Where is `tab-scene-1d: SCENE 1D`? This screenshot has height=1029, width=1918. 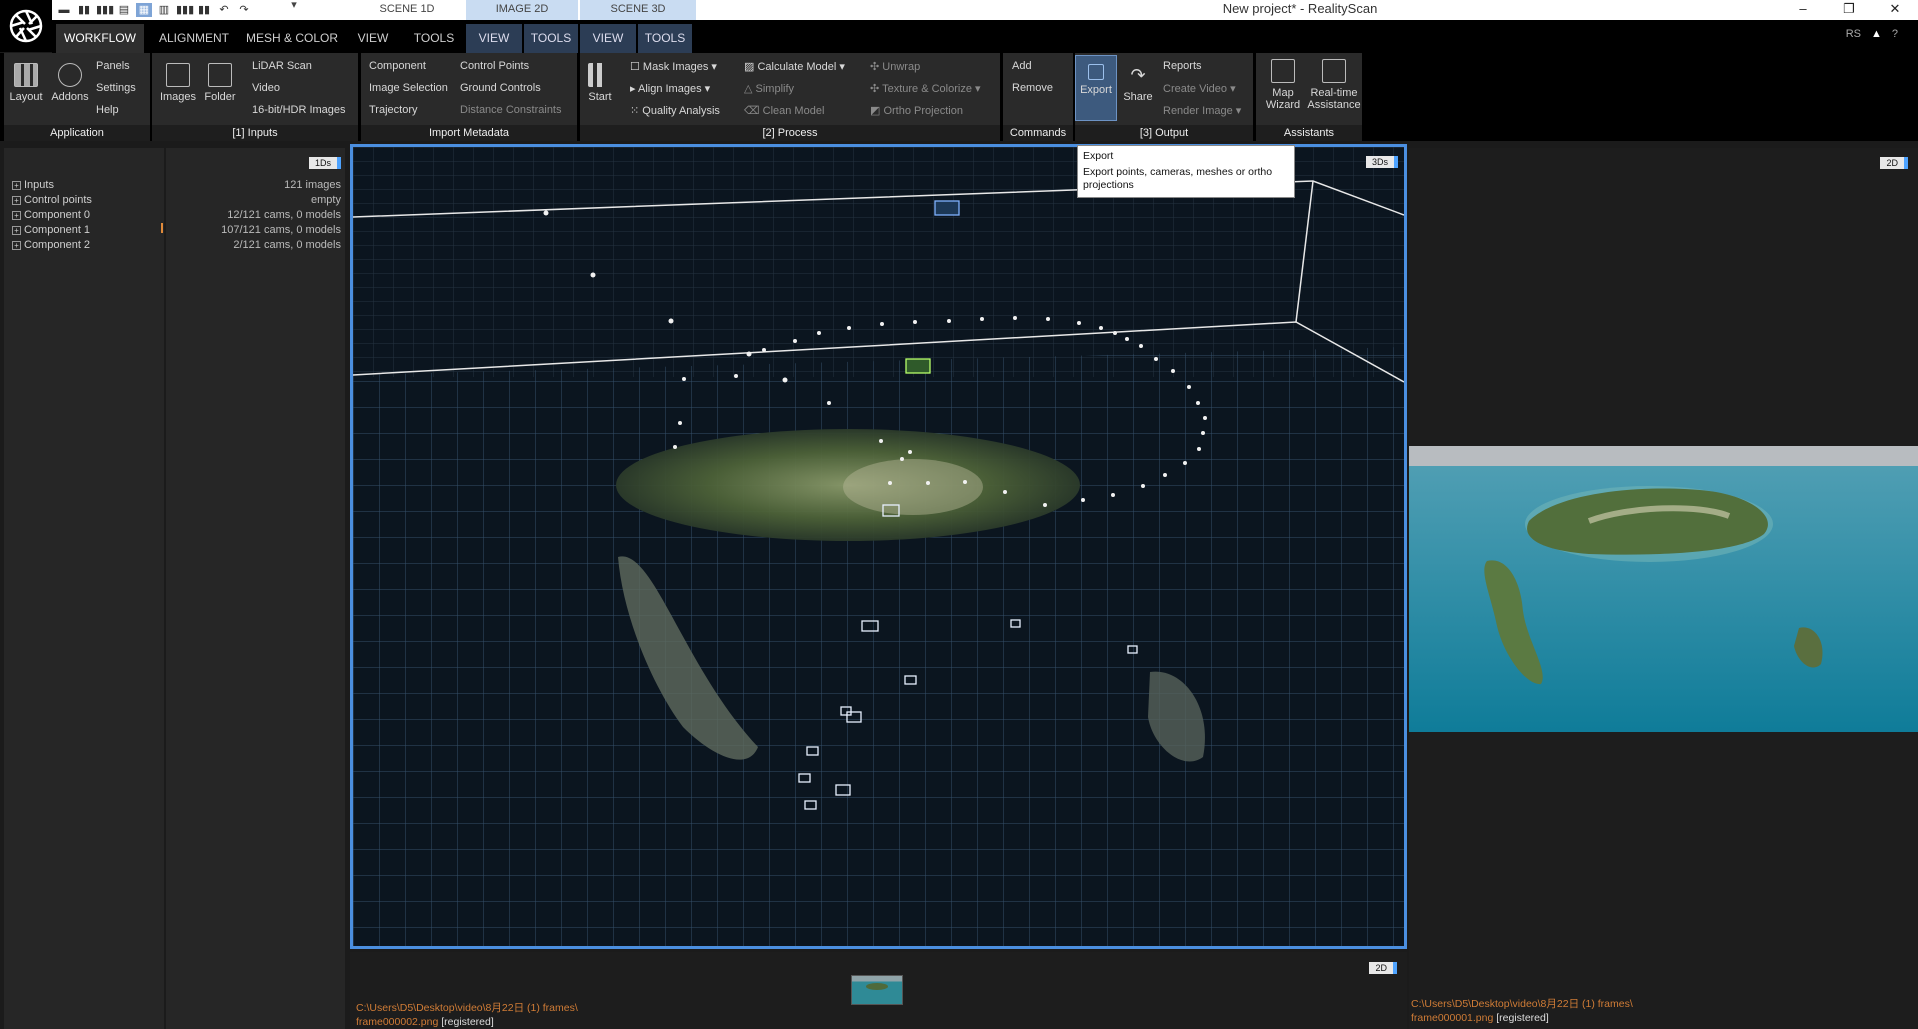 tab-scene-1d: SCENE 1D is located at coordinates (407, 10).